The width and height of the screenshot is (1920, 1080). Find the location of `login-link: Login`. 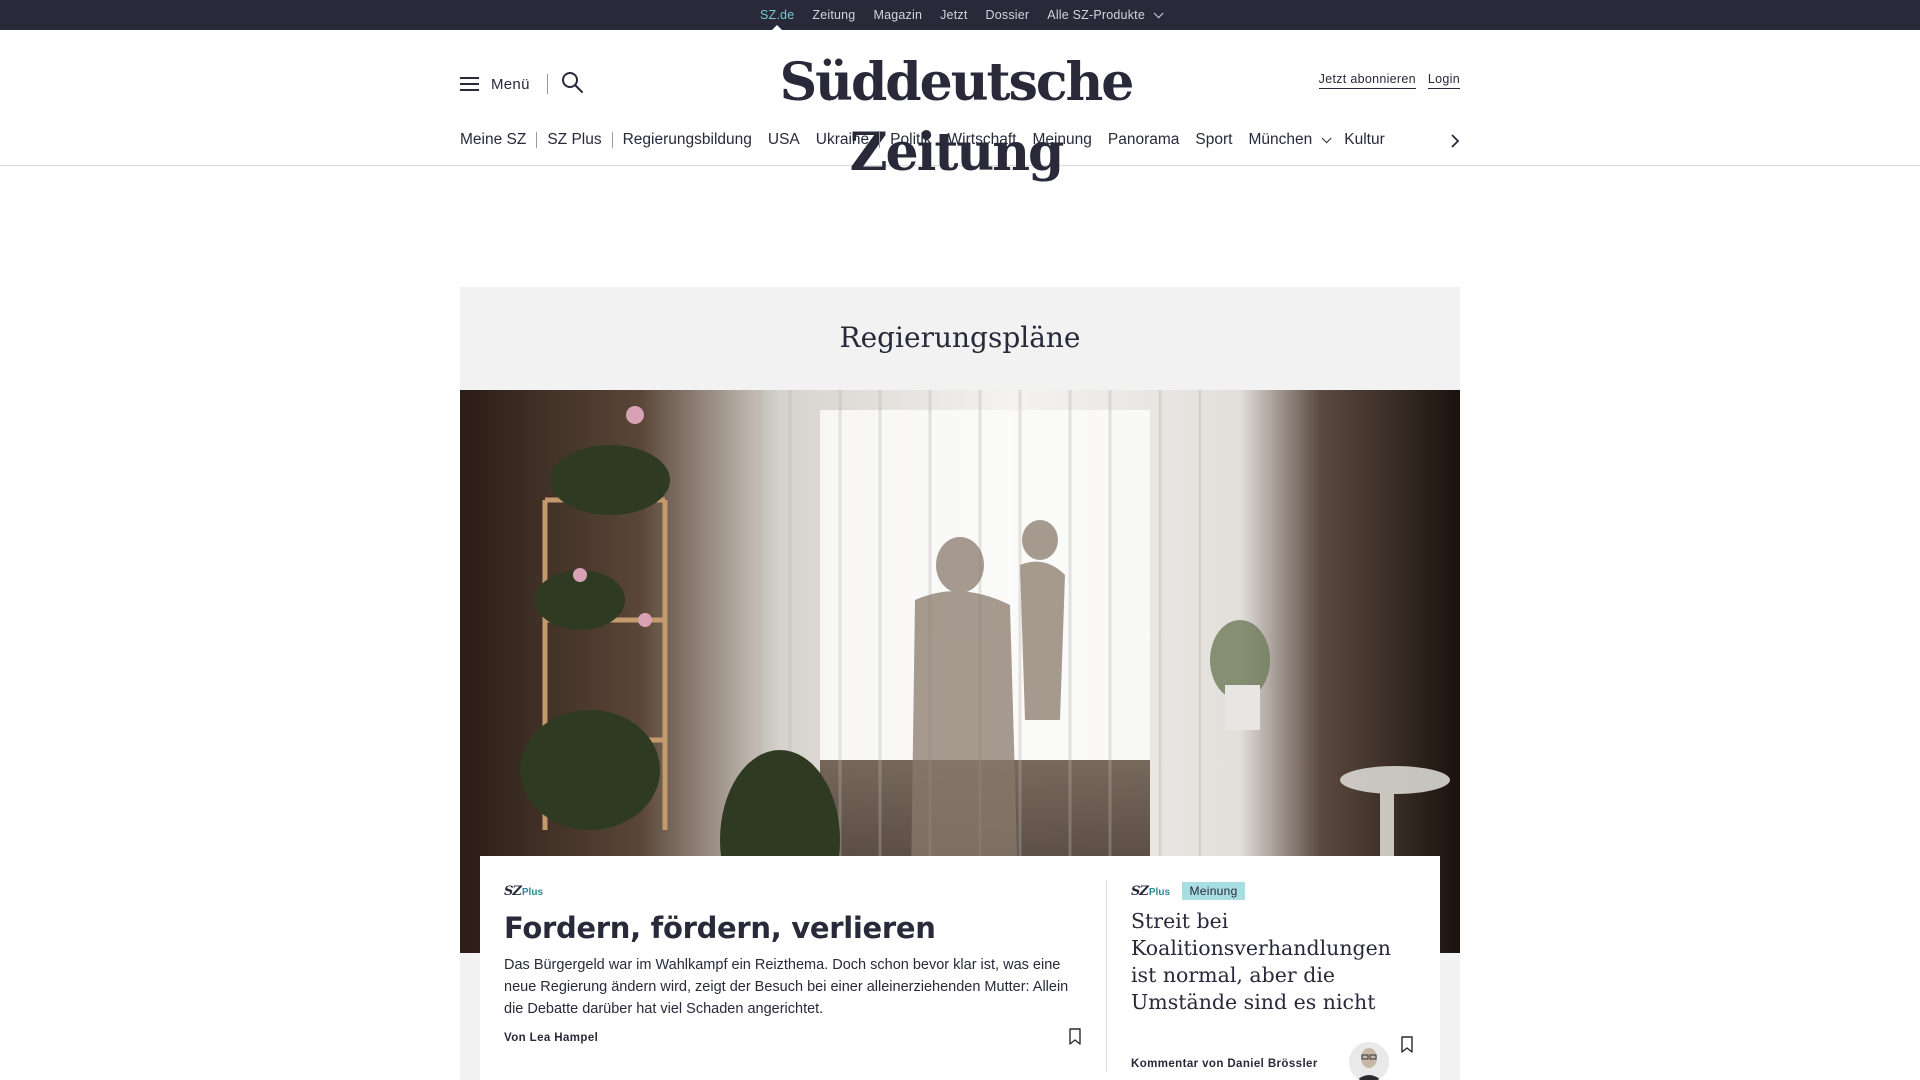

login-link: Login is located at coordinates (1443, 80).